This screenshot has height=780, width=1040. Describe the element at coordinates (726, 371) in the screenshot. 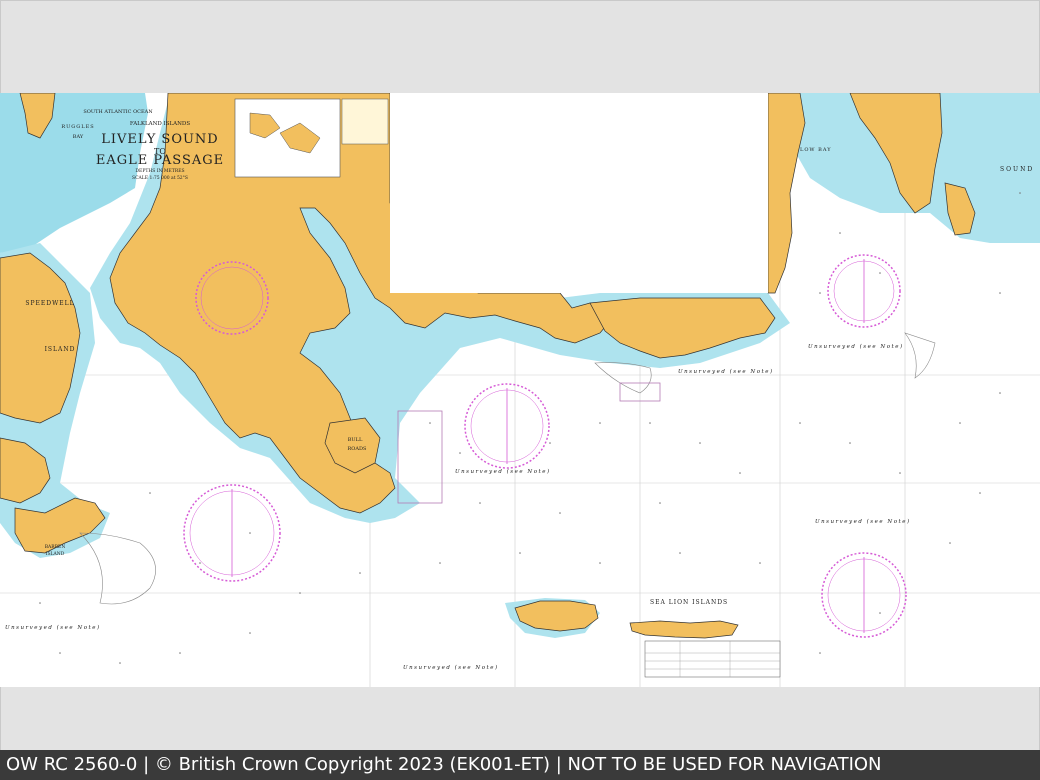

I see `unsurveyed-note-2: Unsurveyed (see Note)` at that location.